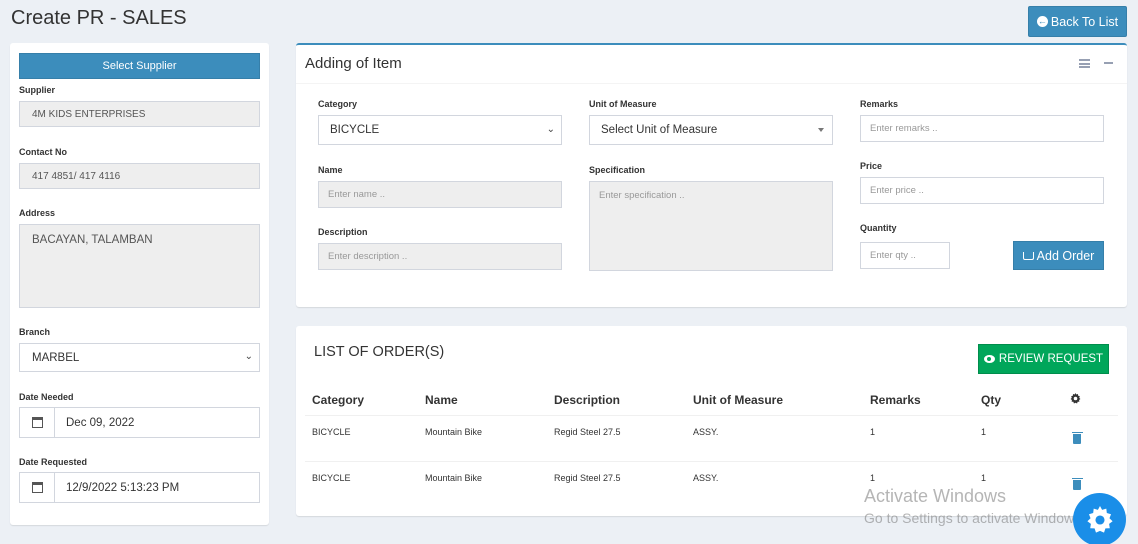 This screenshot has height=544, width=1138. What do you see at coordinates (1084, 63) in the screenshot?
I see `list-icon` at bounding box center [1084, 63].